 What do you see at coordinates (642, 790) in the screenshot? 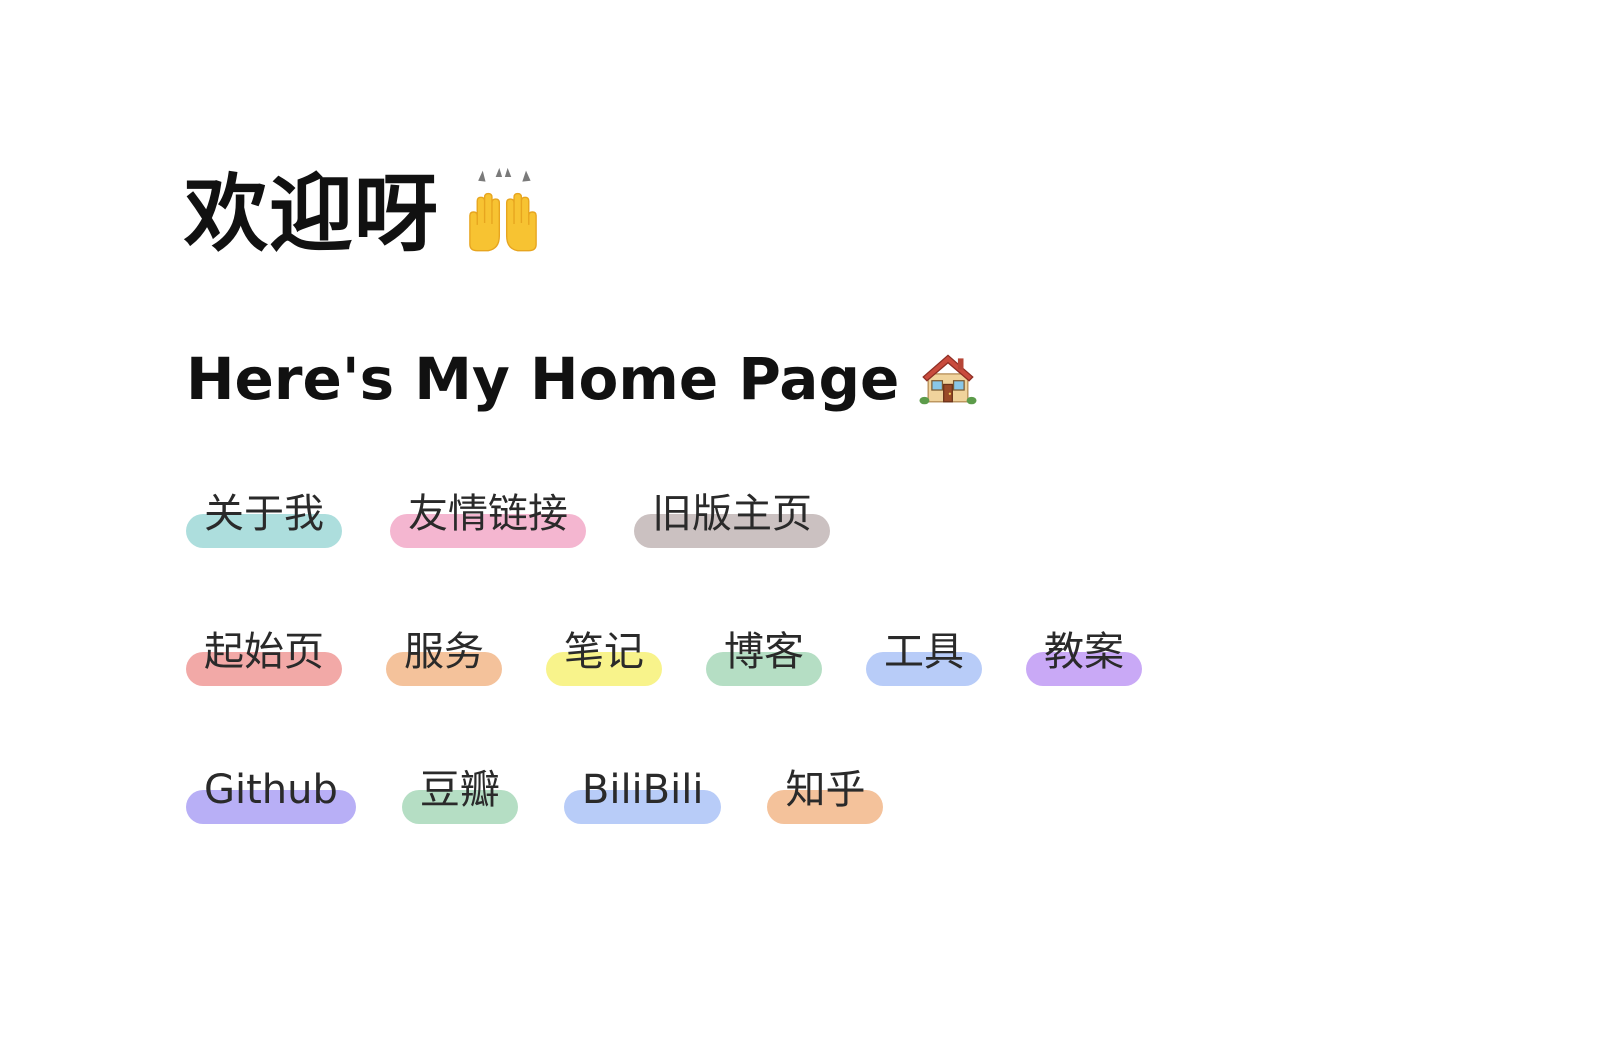
I see `link-label: BiliBili` at bounding box center [642, 790].